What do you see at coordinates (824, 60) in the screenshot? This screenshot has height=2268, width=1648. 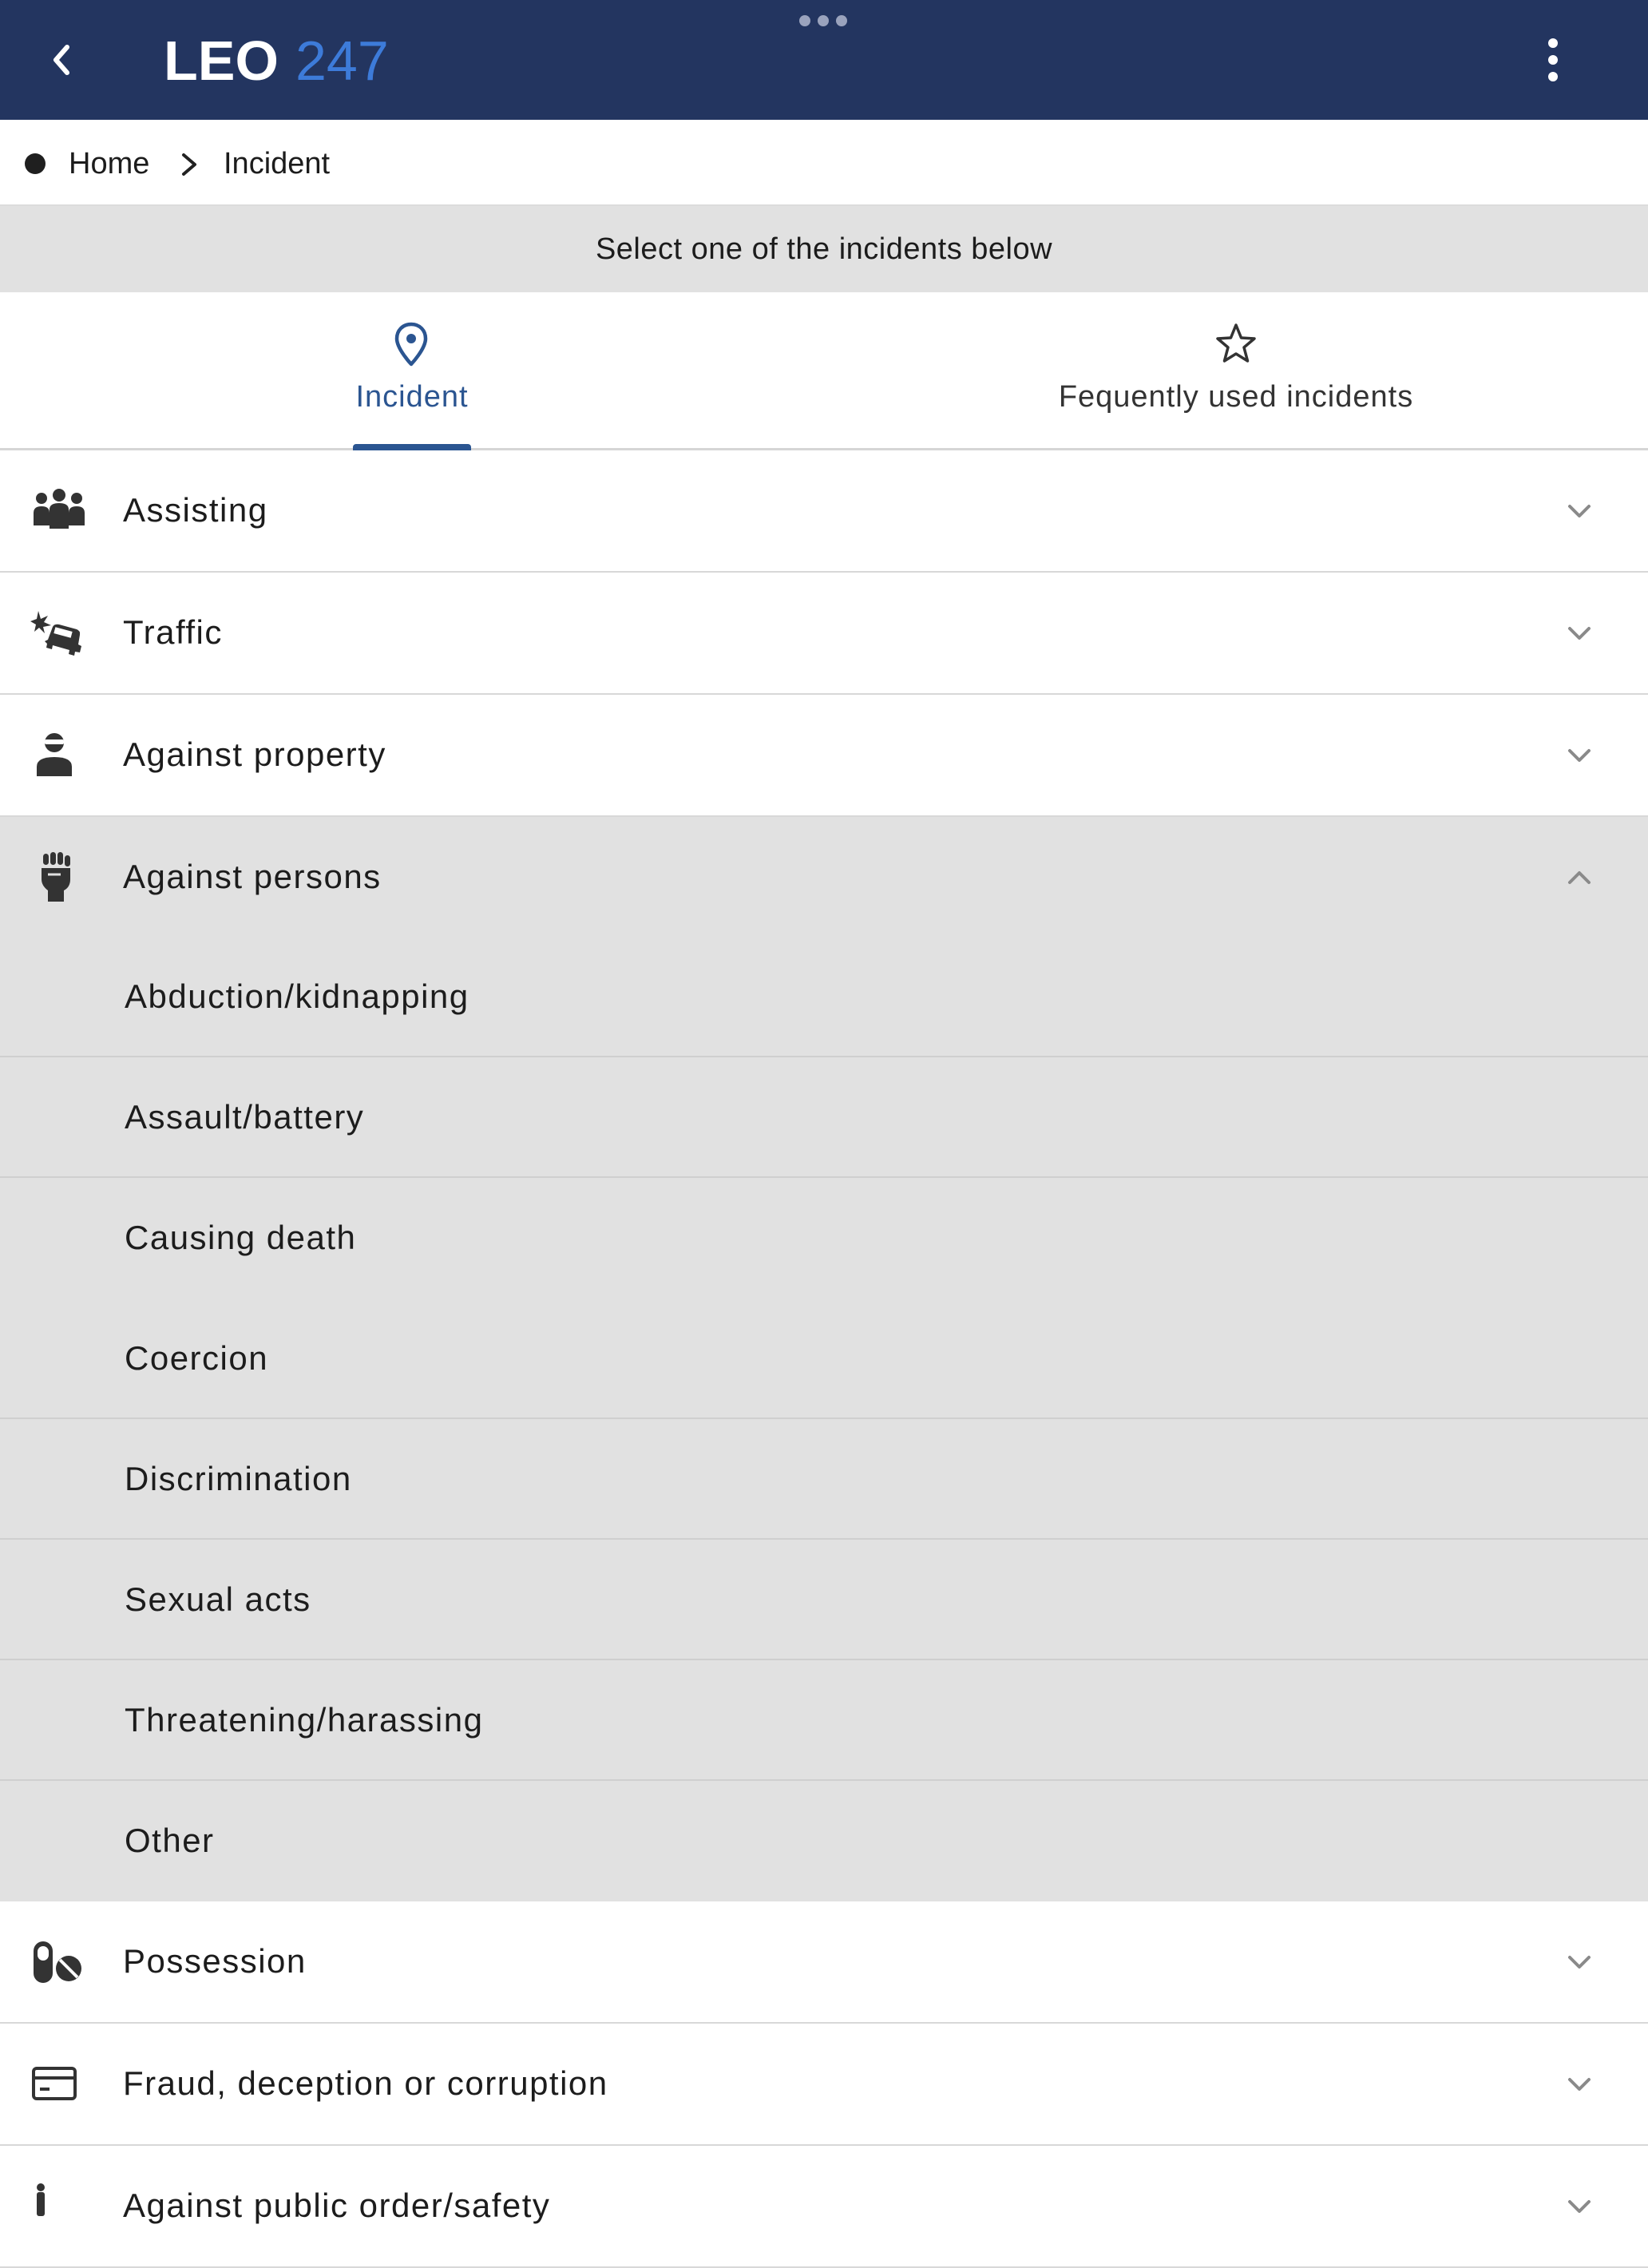 I see `app-header: LEO 247` at bounding box center [824, 60].